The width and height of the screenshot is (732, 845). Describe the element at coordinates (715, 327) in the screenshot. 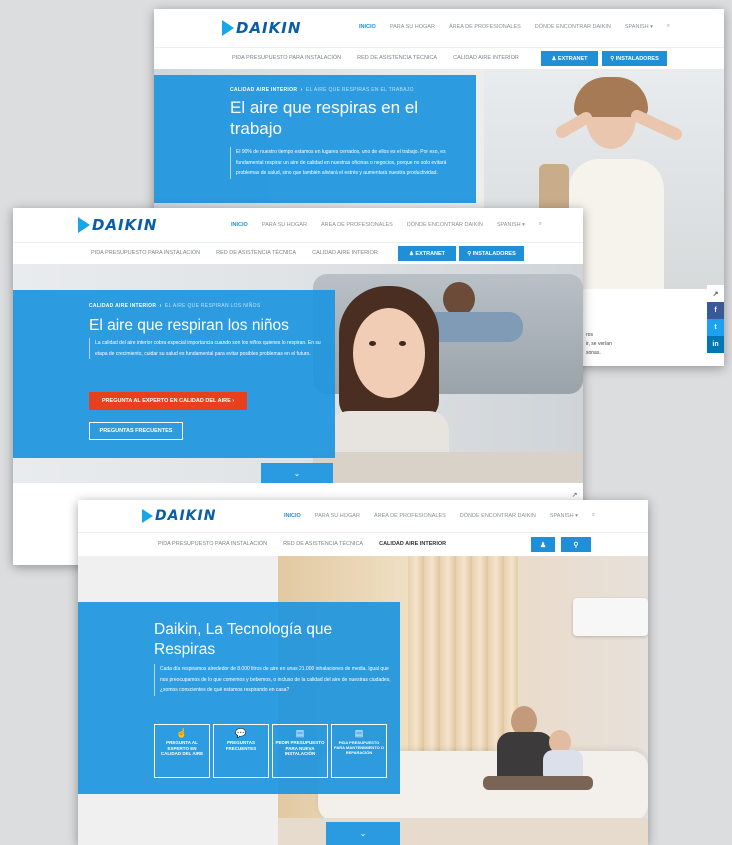

I see `twitter-icon: t` at that location.